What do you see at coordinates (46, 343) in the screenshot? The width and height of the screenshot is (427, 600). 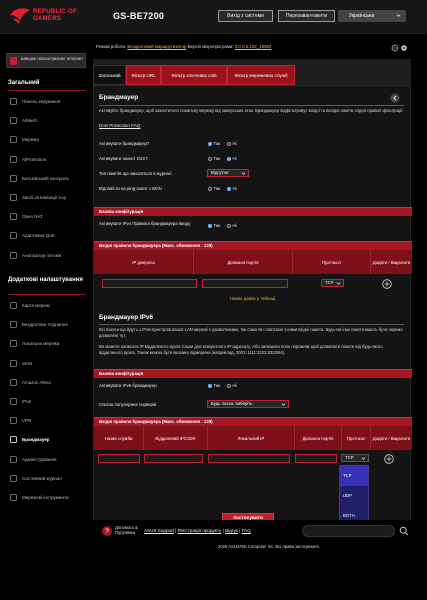 I see `sidebar-item-lan: Локальна мережа` at bounding box center [46, 343].